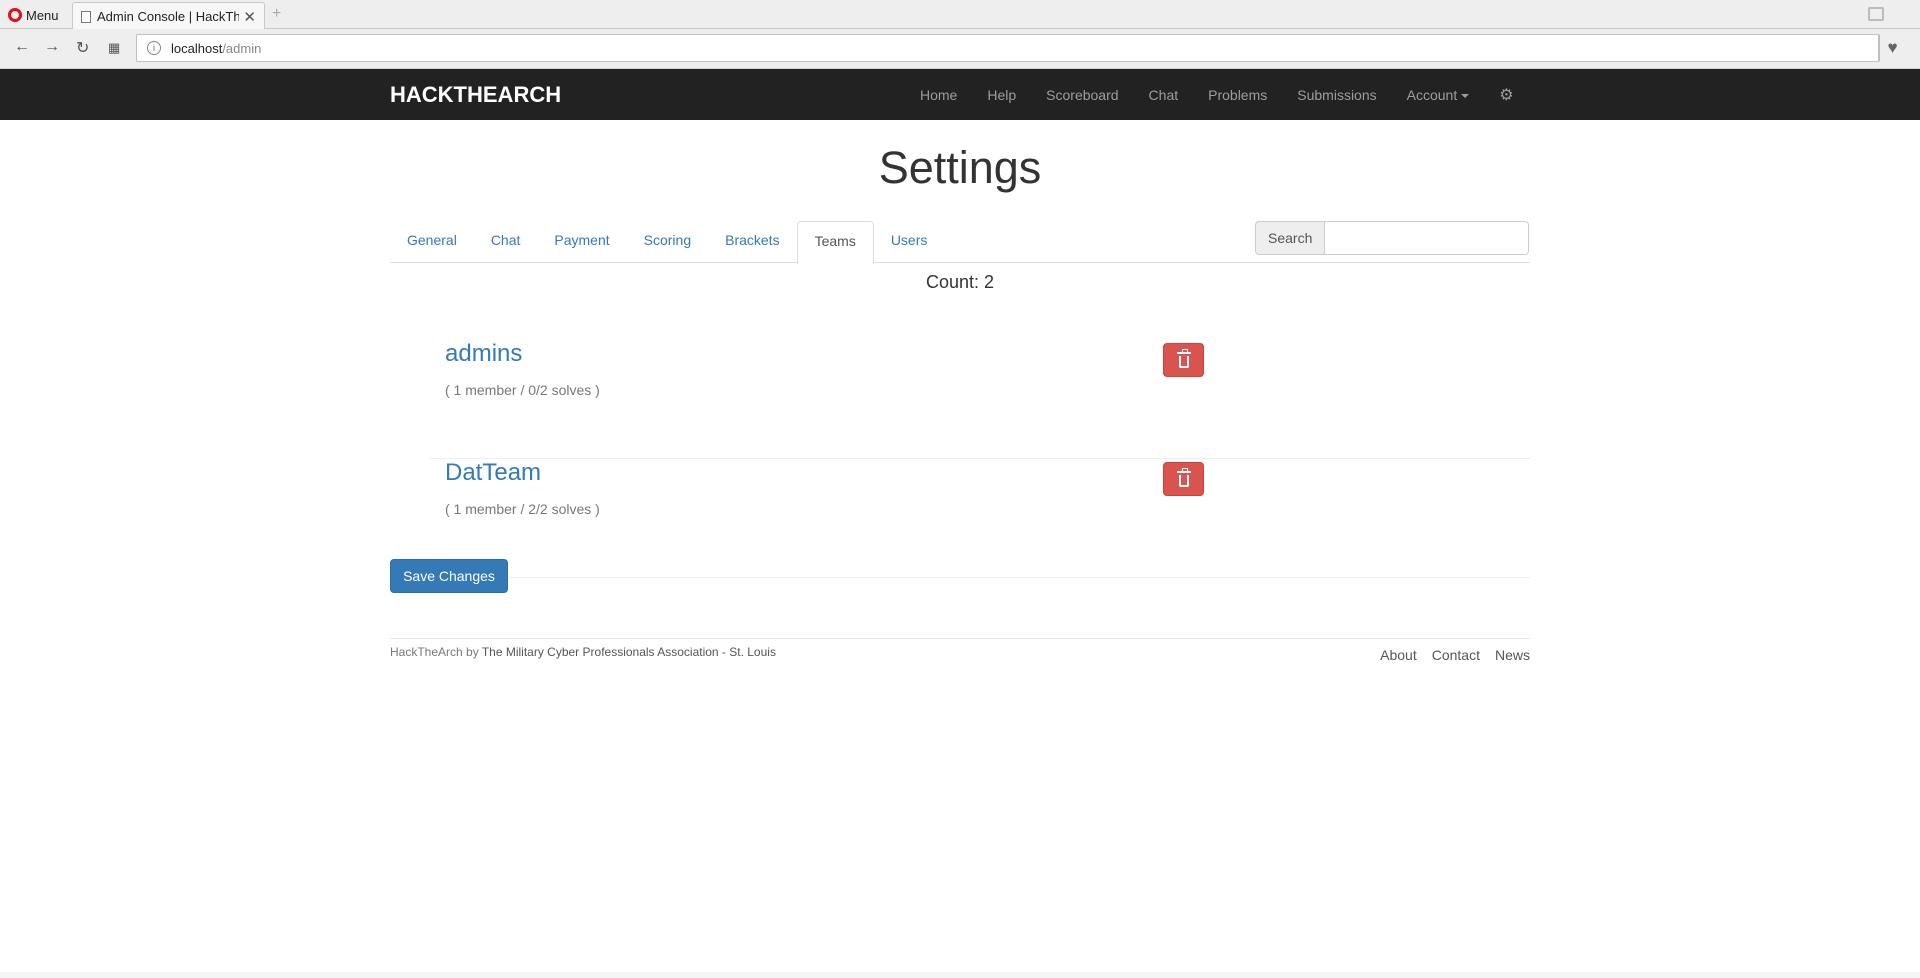  I want to click on site-info-icon: i, so click(154, 48).